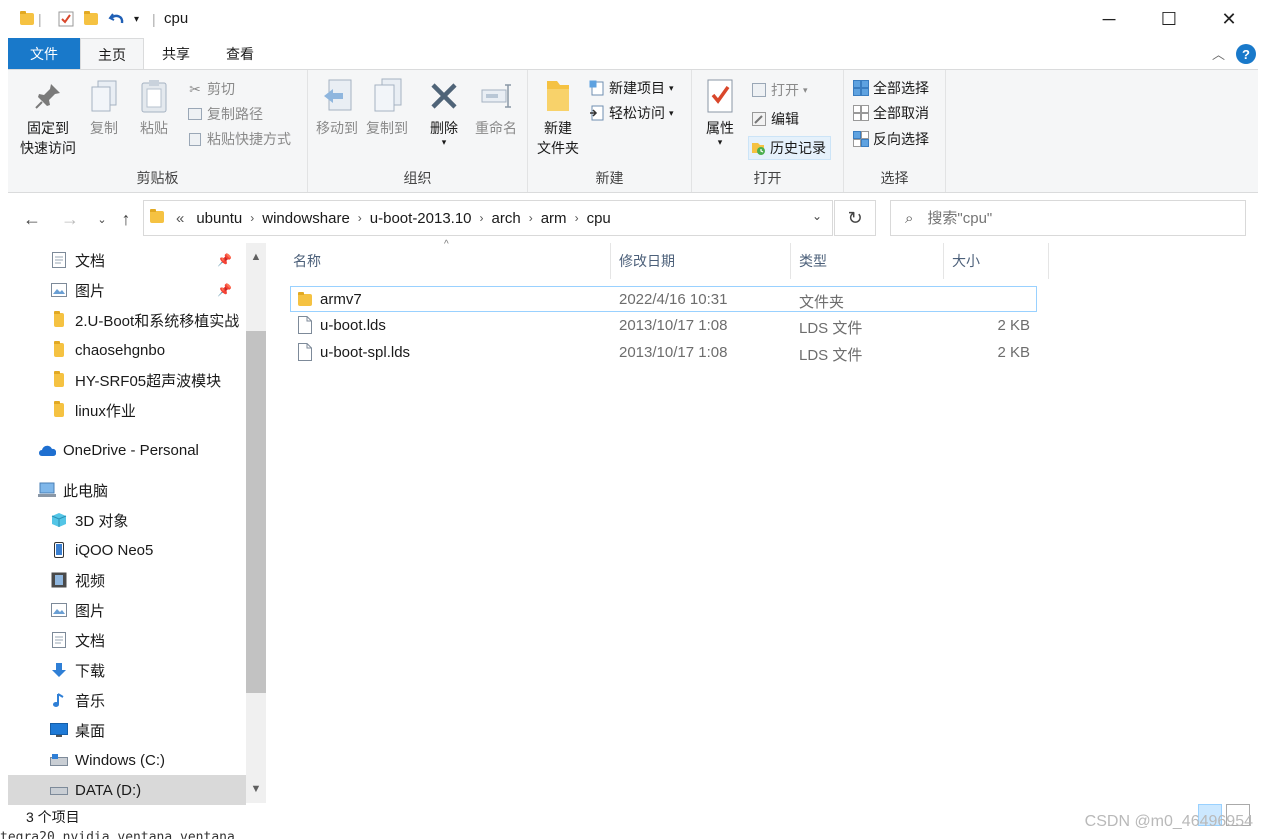 This screenshot has width=1267, height=839. Describe the element at coordinates (496, 107) in the screenshot. I see `rename-button: 重命名` at that location.